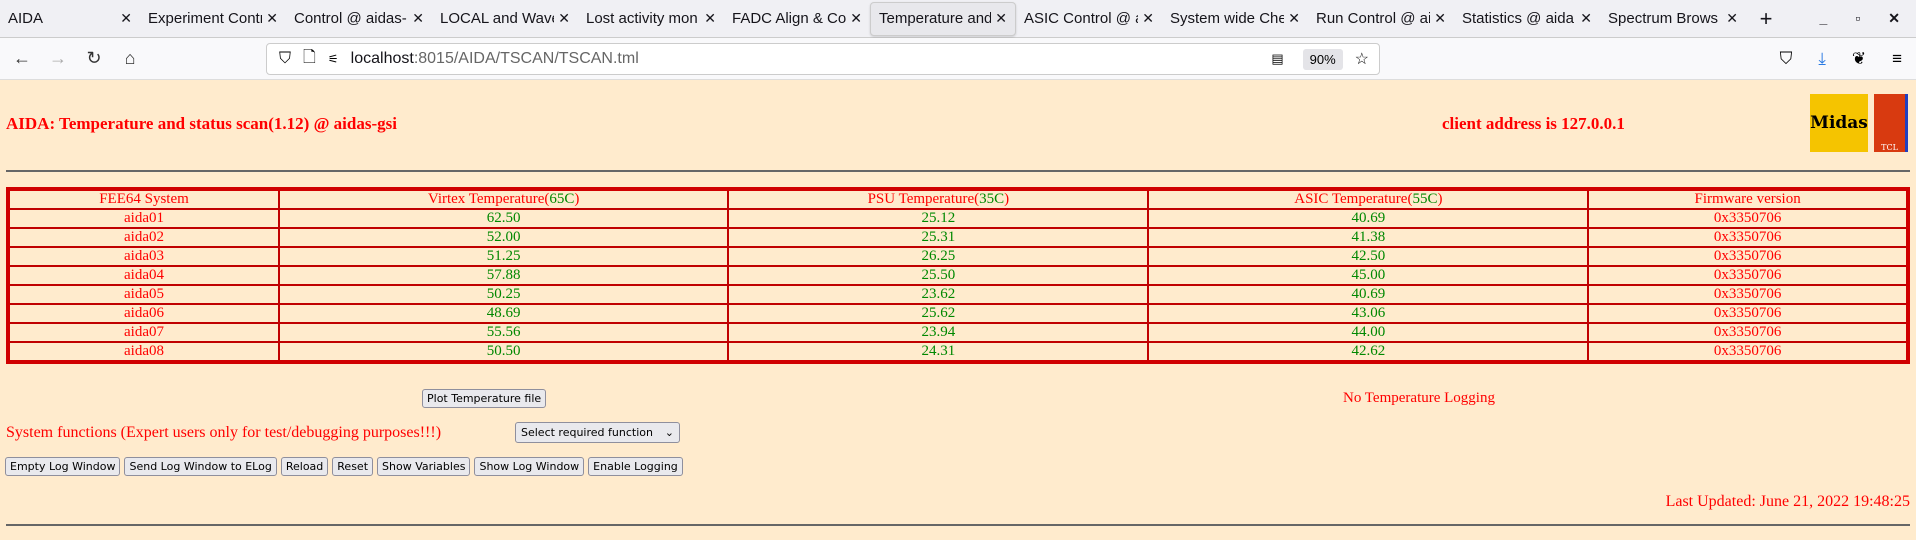  Describe the element at coordinates (1373, 18) in the screenshot. I see `tab-label: Run Control @ ai` at that location.